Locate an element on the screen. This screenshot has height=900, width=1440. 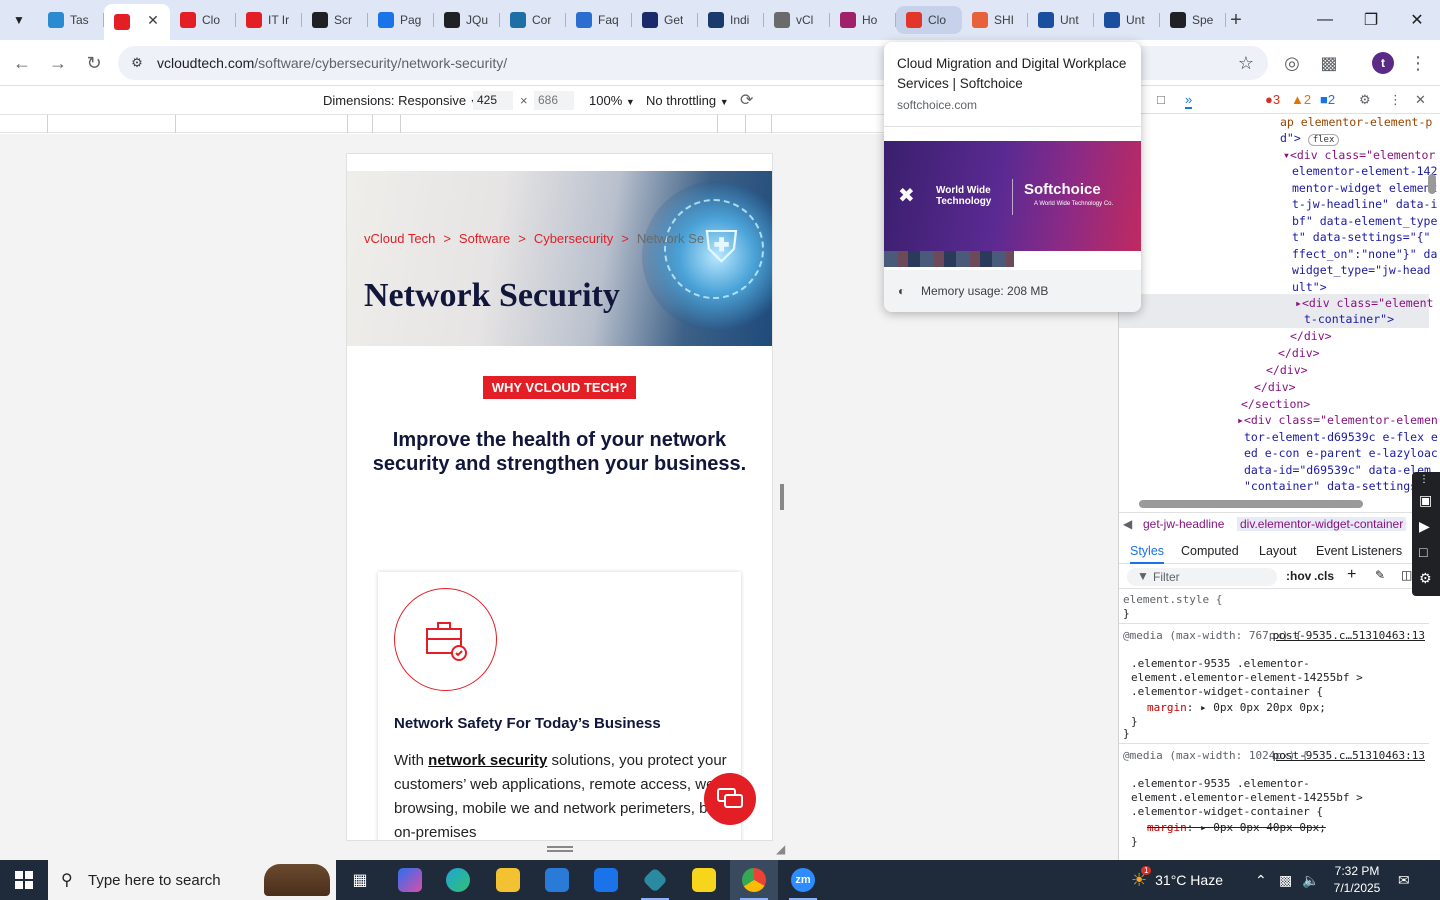
browser-tab: Faq is located at coordinates (599, 20).